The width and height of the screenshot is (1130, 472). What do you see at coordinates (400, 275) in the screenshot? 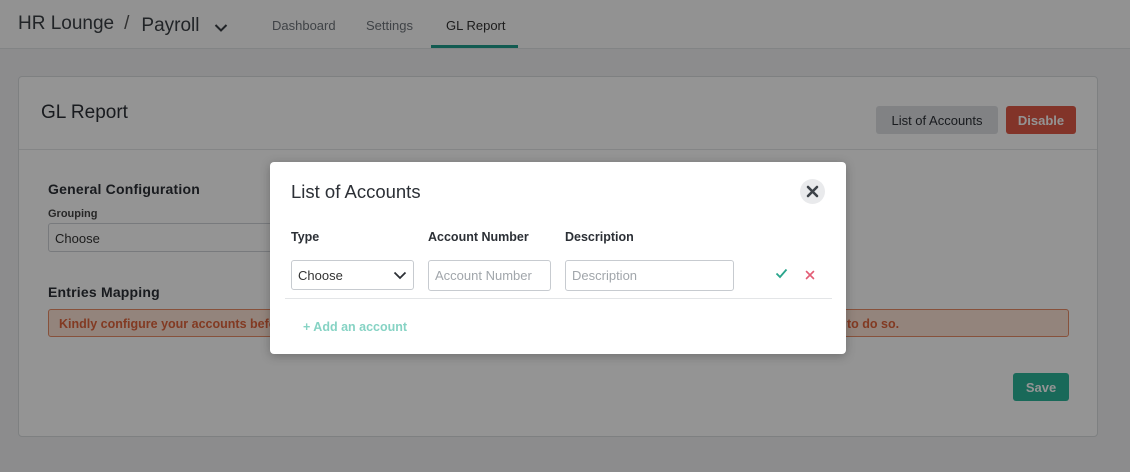
I see `chevron-down-icon` at bounding box center [400, 275].